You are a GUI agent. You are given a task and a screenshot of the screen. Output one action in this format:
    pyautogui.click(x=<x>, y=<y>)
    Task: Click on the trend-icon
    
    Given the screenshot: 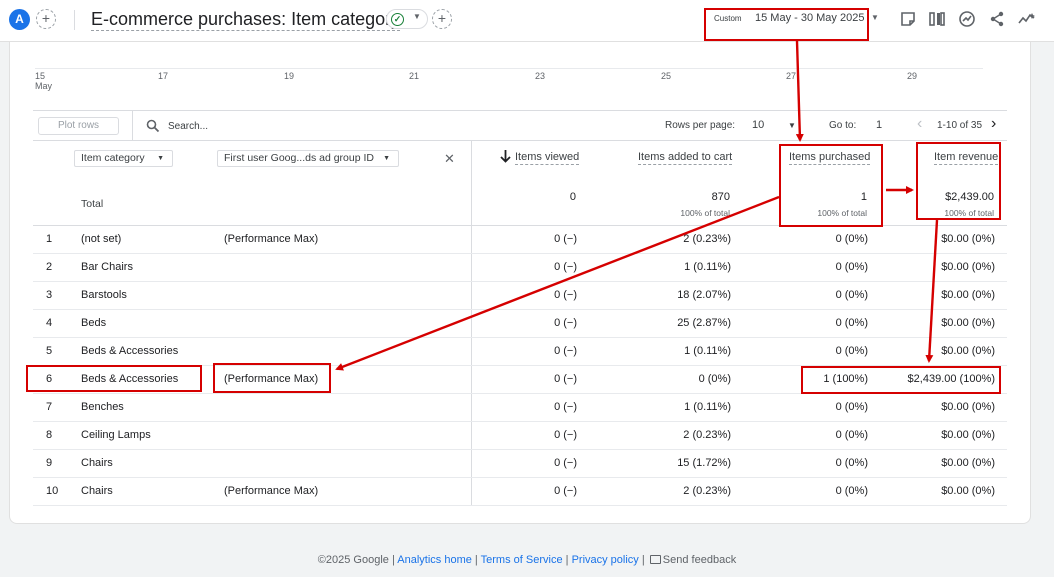 What is the action you would take?
    pyautogui.click(x=1027, y=19)
    